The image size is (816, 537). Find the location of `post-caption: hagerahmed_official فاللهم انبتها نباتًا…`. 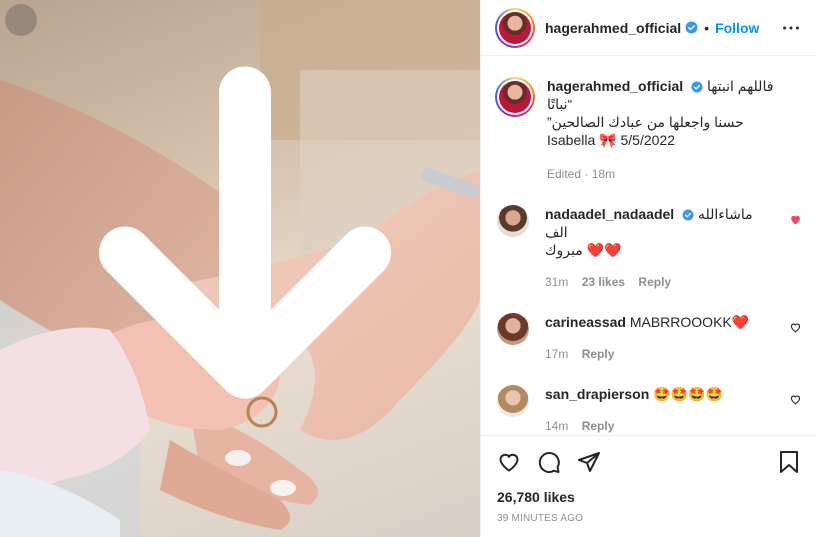

post-caption: hagerahmed_official فاللهم انبتها نباتًا… is located at coordinates (648, 120).